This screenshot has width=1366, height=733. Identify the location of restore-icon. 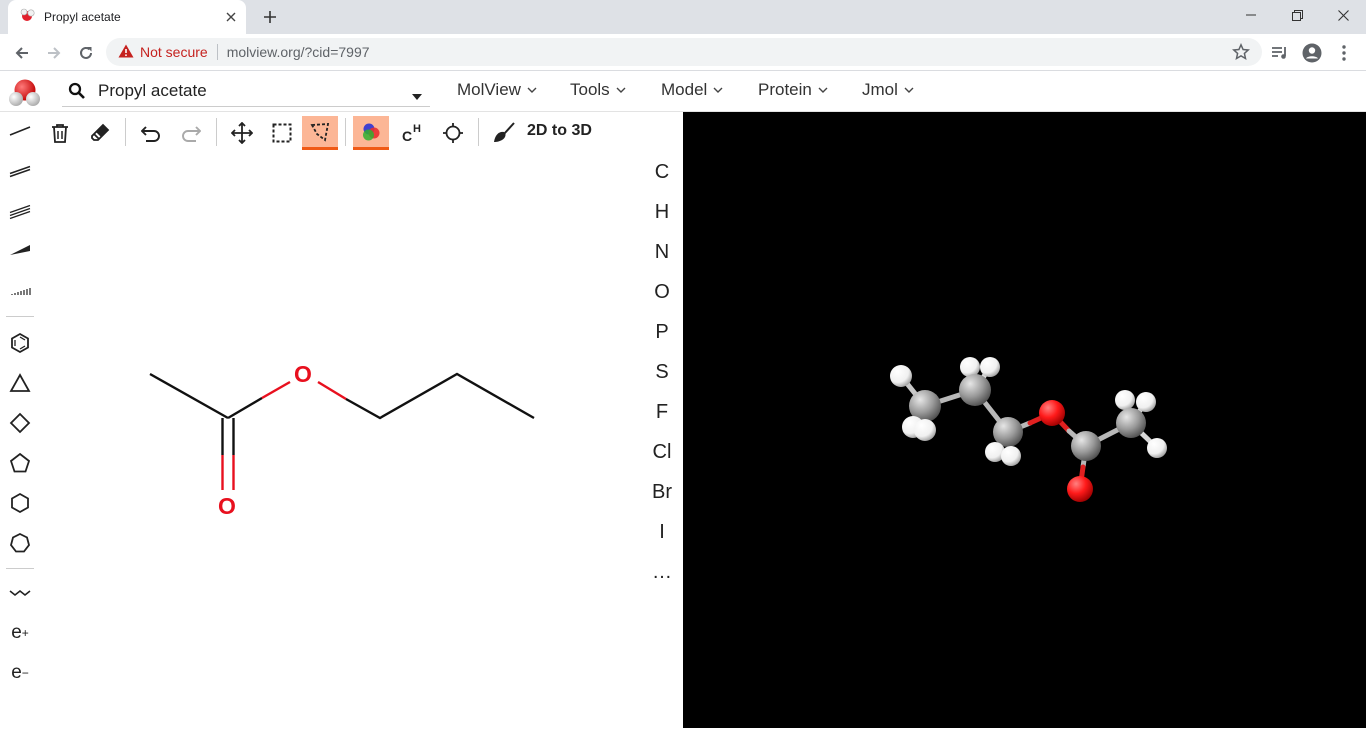
(1297, 15).